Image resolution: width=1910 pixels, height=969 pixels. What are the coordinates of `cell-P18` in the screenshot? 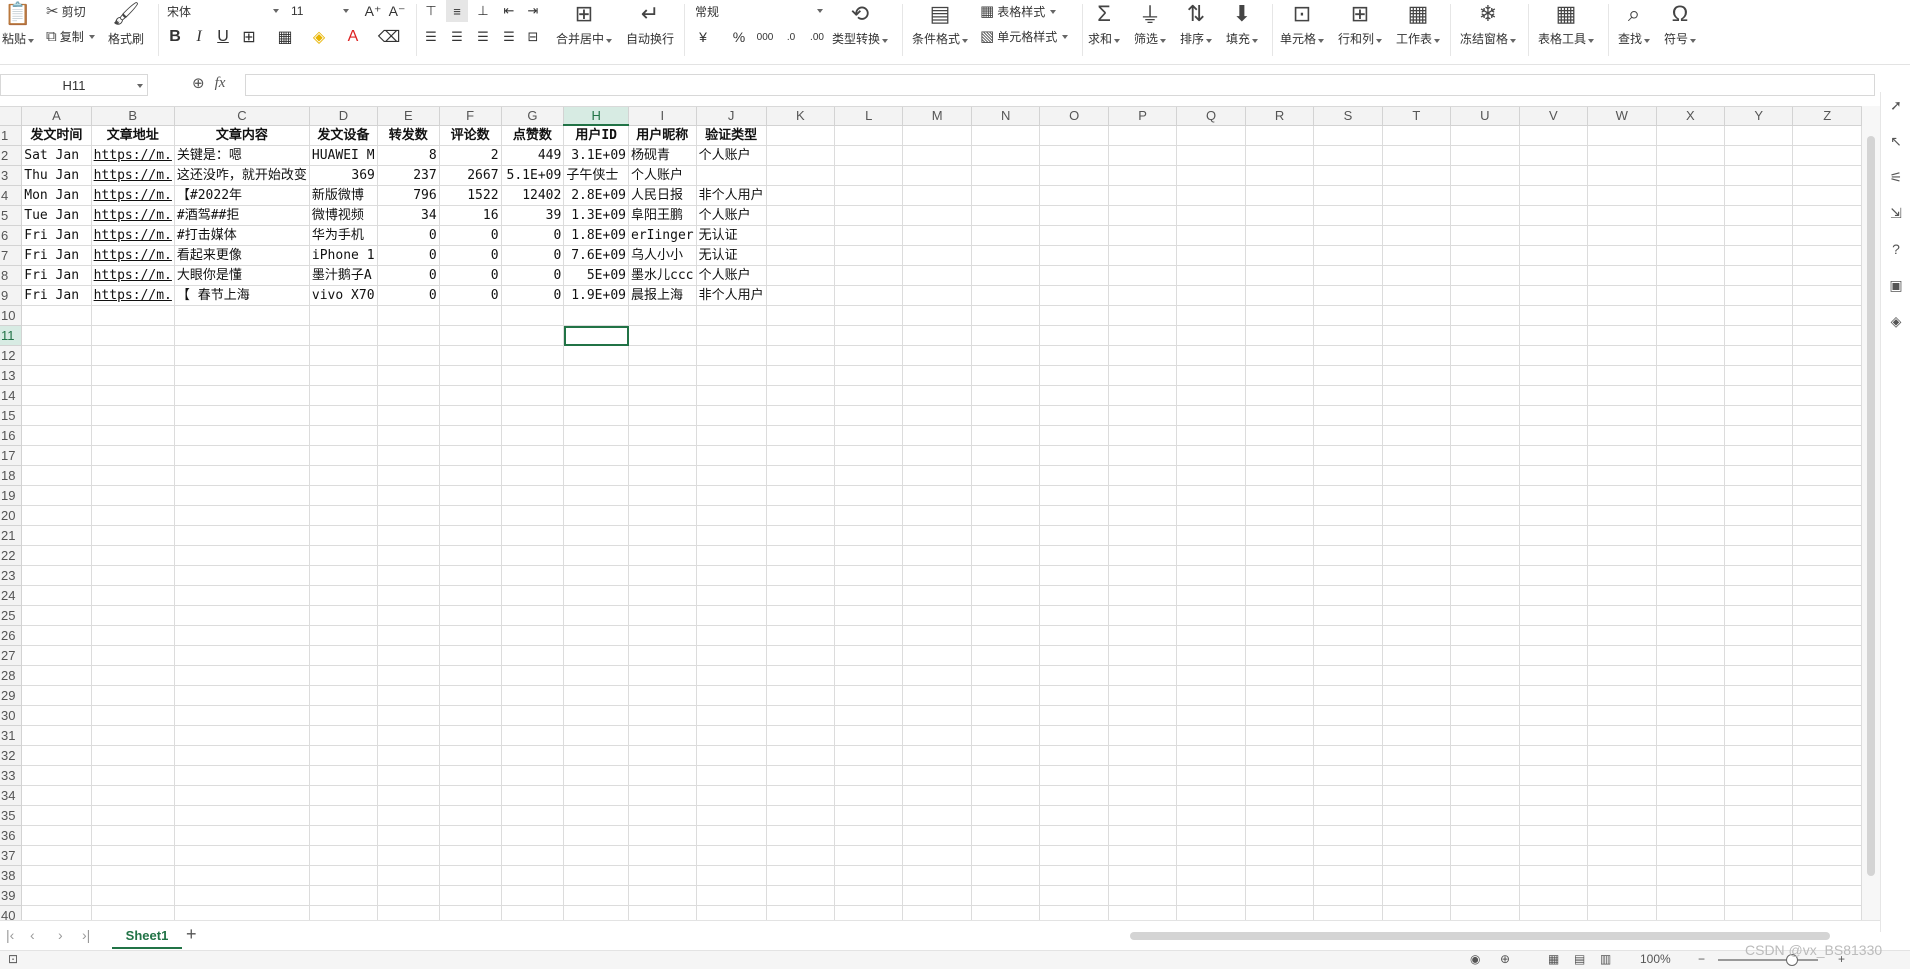 It's located at (1143, 475).